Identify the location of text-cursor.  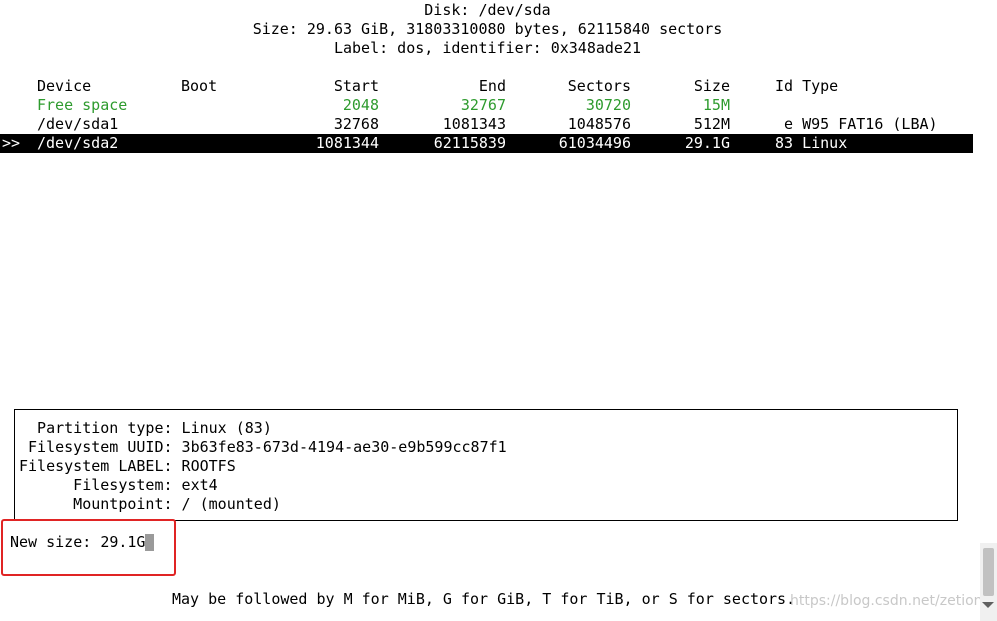
(149, 542).